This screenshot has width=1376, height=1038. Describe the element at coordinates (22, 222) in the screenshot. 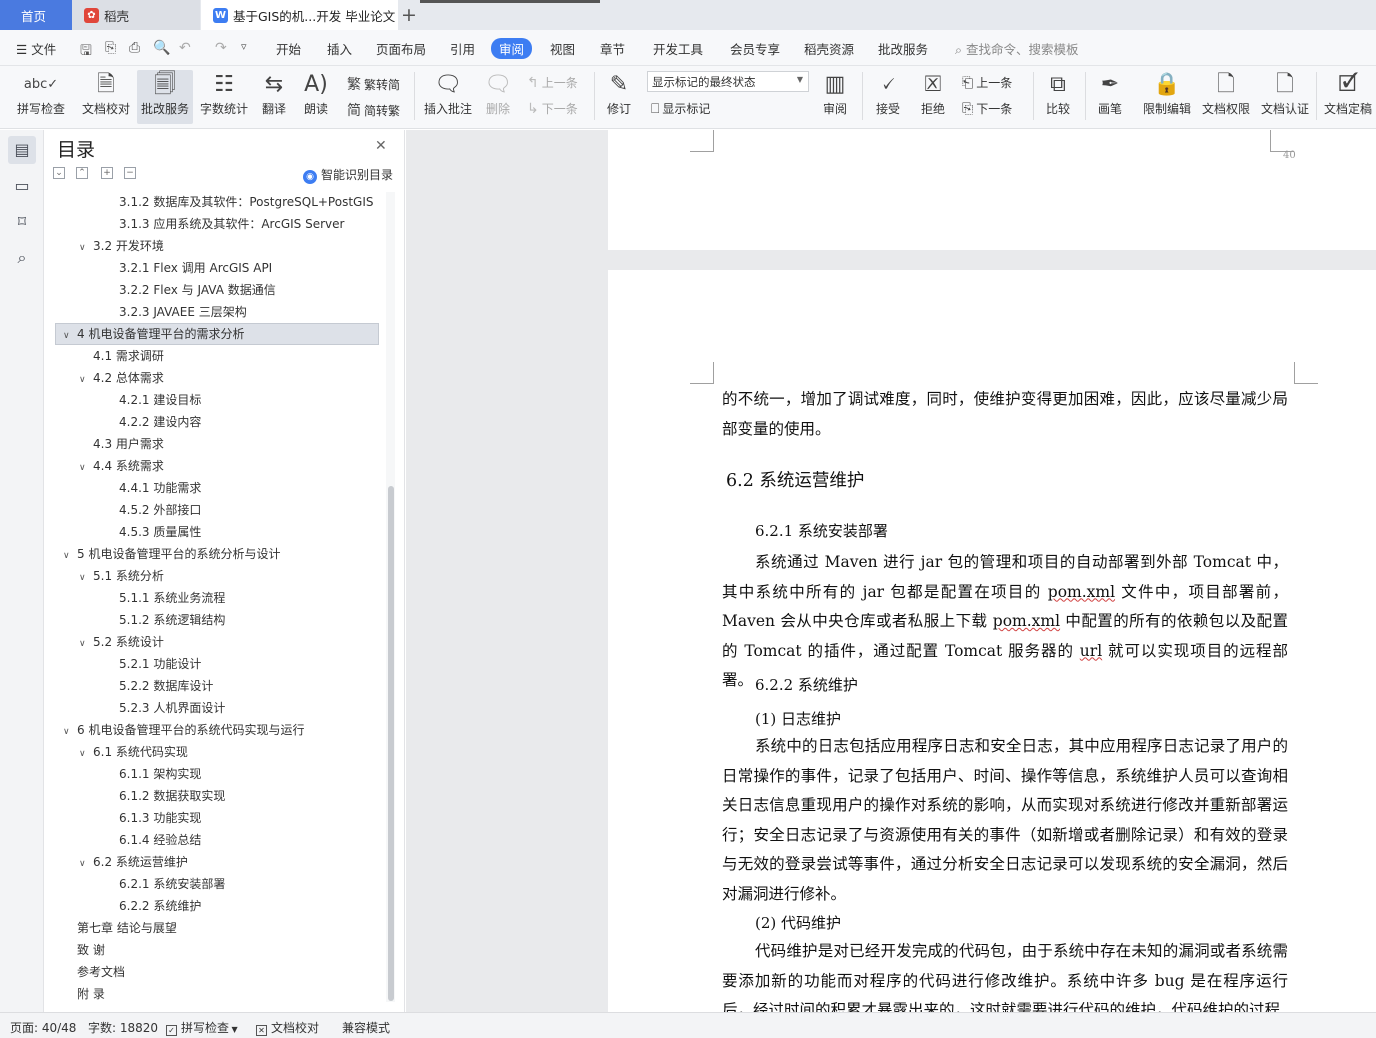

I see `bookmark-icon: ⌑` at that location.